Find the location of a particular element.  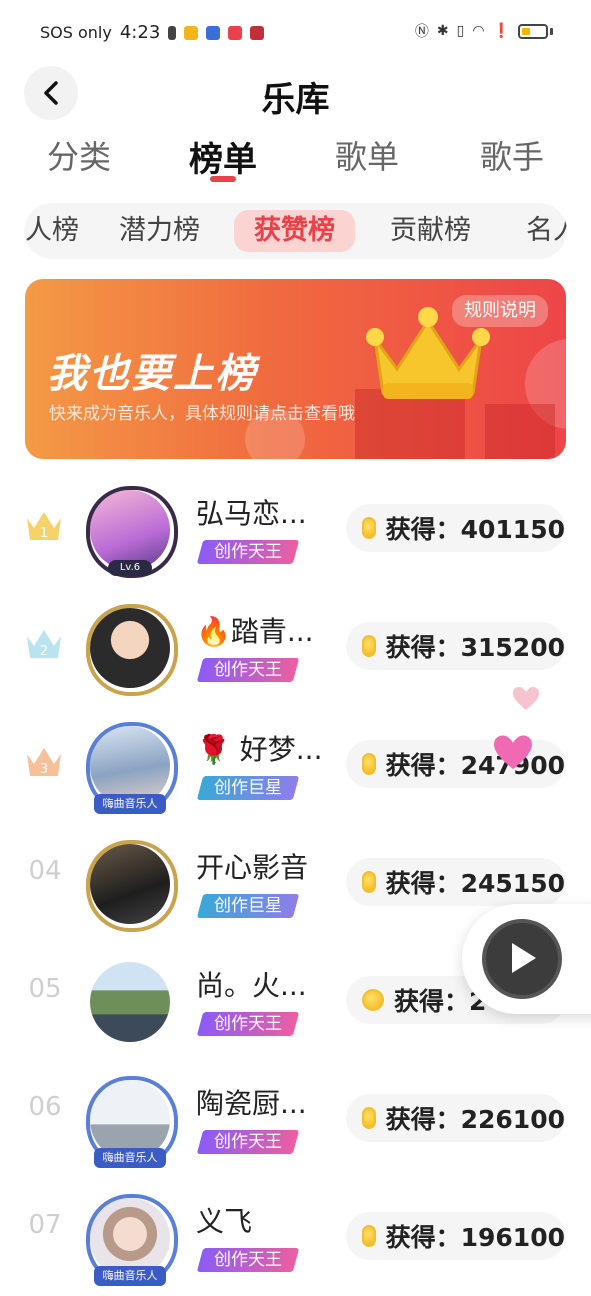

list-item: 07 嗨曲音乐人 义飞 创作天王 获得：196100 is located at coordinates (295, 1237).